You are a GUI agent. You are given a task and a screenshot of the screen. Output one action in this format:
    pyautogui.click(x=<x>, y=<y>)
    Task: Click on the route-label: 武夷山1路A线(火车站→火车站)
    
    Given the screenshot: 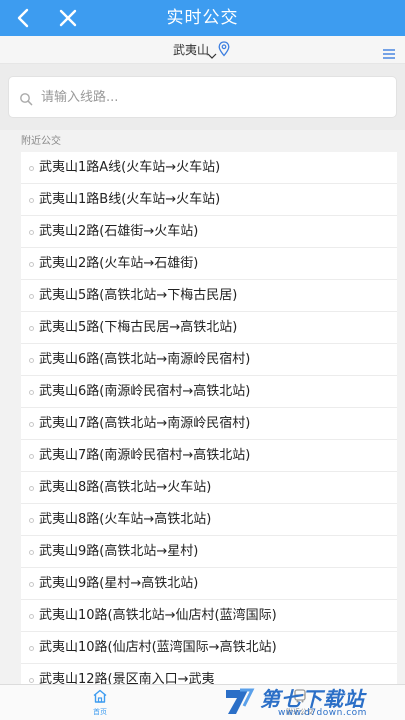 What is the action you would take?
    pyautogui.click(x=130, y=167)
    